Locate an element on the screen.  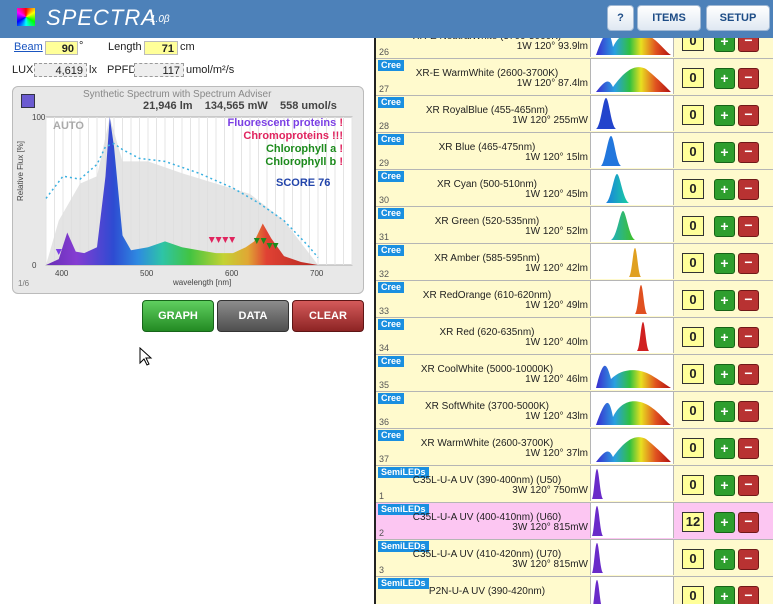
auto-label: AUTO is located at coordinates (68, 126).